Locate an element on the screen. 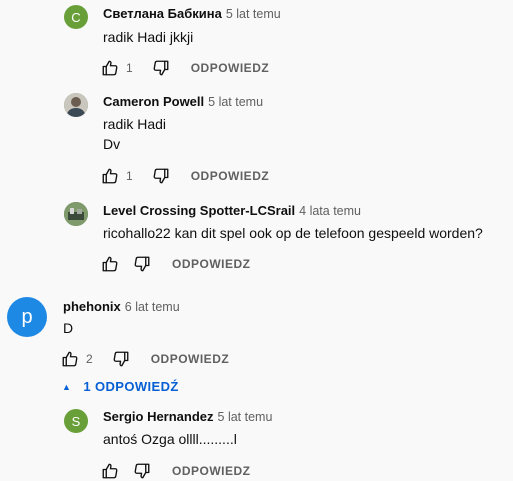  author-name: phehonix is located at coordinates (92, 306).